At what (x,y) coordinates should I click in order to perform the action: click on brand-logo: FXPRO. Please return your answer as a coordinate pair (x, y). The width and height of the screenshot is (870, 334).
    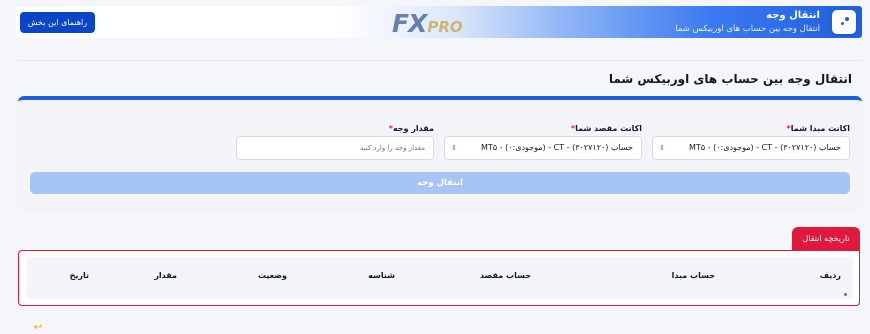
    Looking at the image, I should click on (427, 23).